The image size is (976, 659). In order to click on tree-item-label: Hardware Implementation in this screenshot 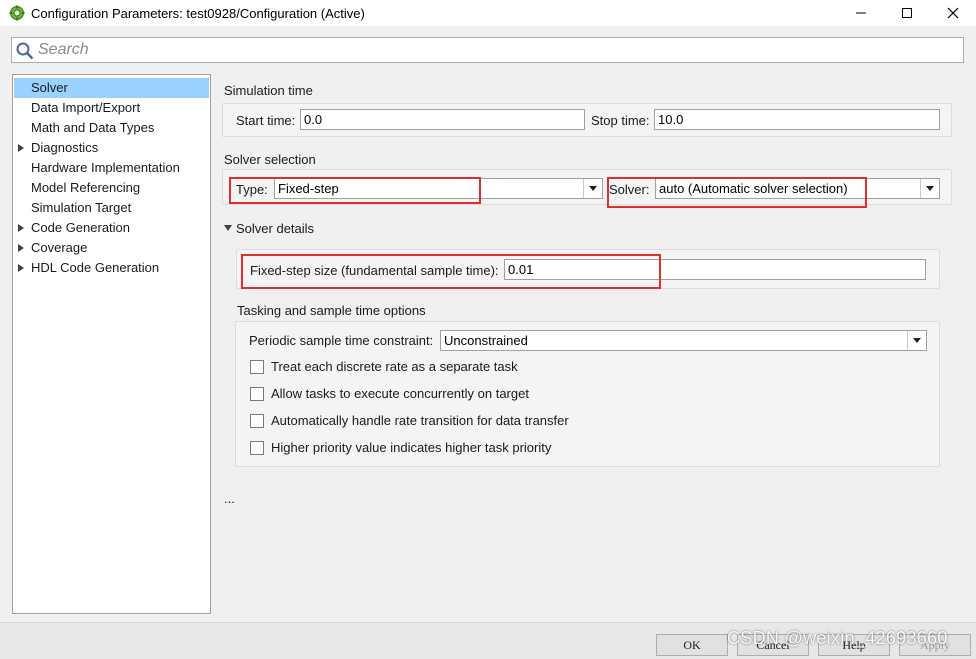, I will do `click(105, 167)`.